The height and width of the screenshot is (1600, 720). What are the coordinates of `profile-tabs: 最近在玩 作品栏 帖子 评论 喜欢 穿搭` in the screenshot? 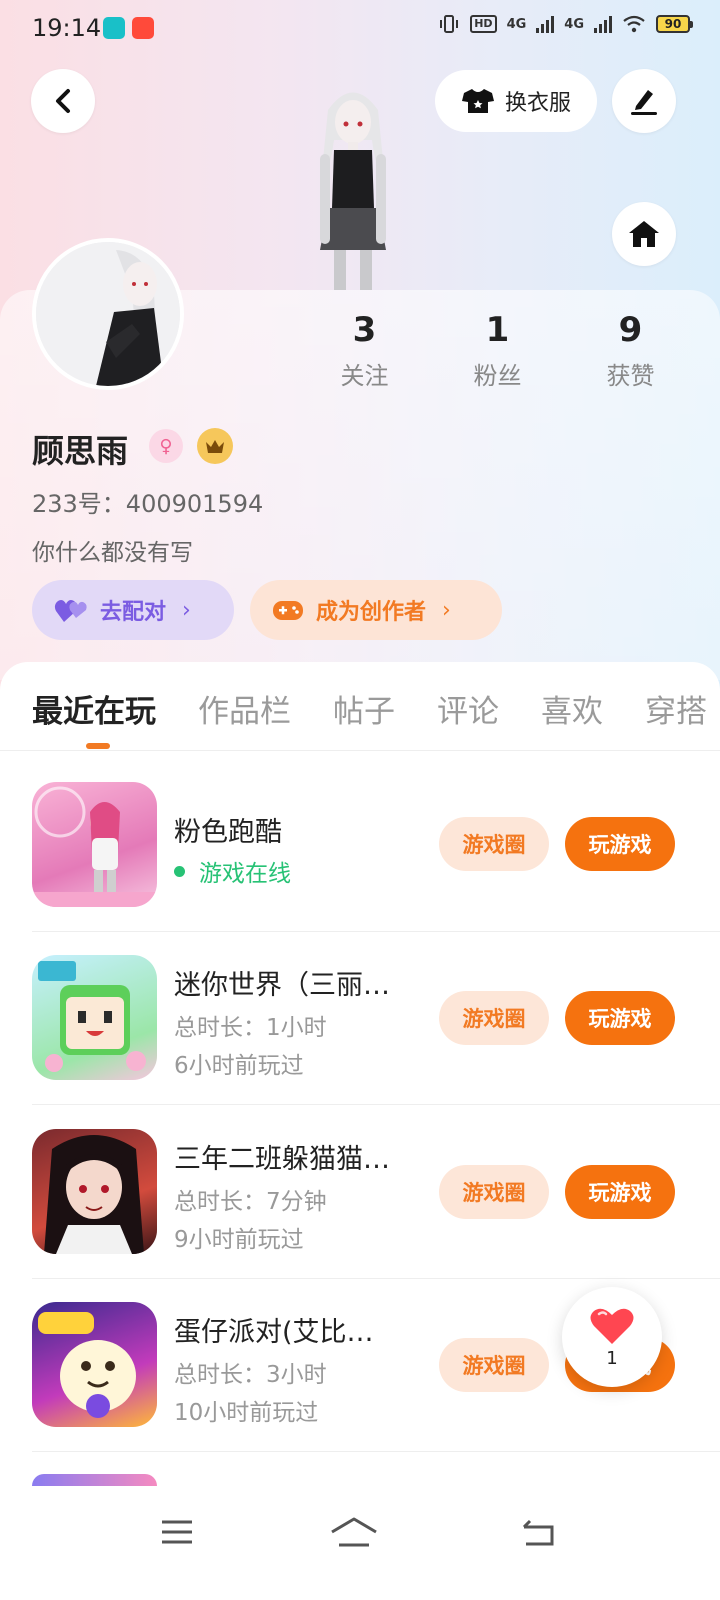 It's located at (376, 708).